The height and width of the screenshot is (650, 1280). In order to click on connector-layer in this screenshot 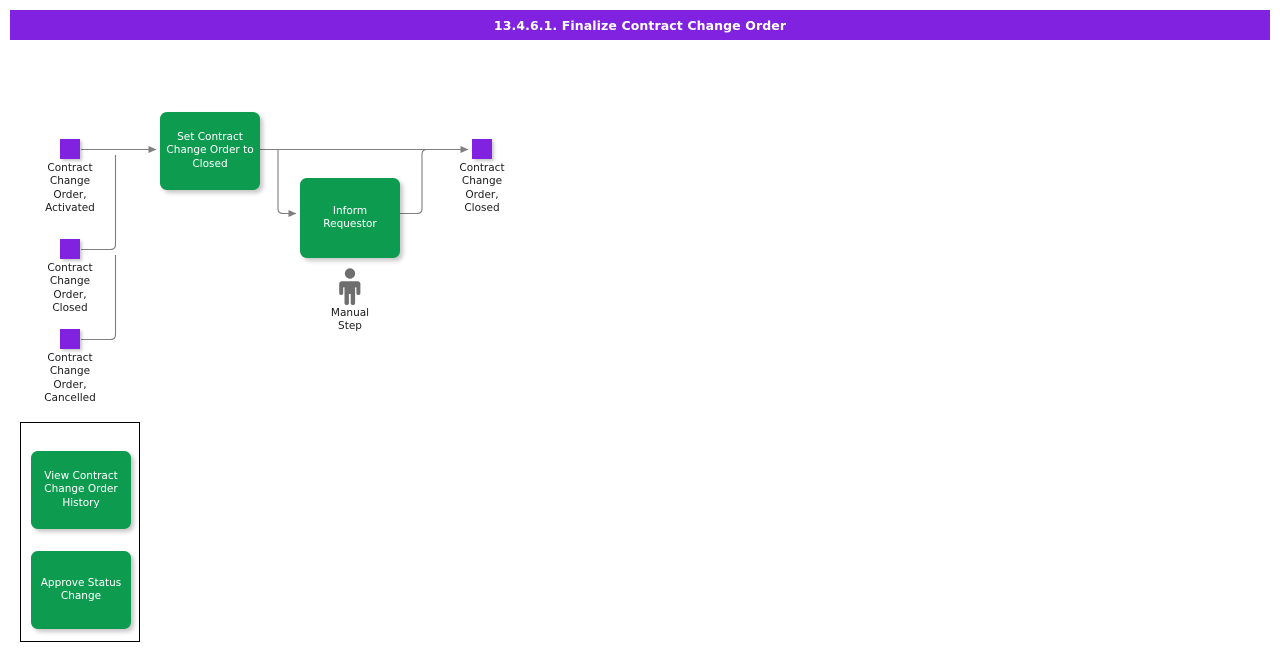, I will do `click(275, 243)`.